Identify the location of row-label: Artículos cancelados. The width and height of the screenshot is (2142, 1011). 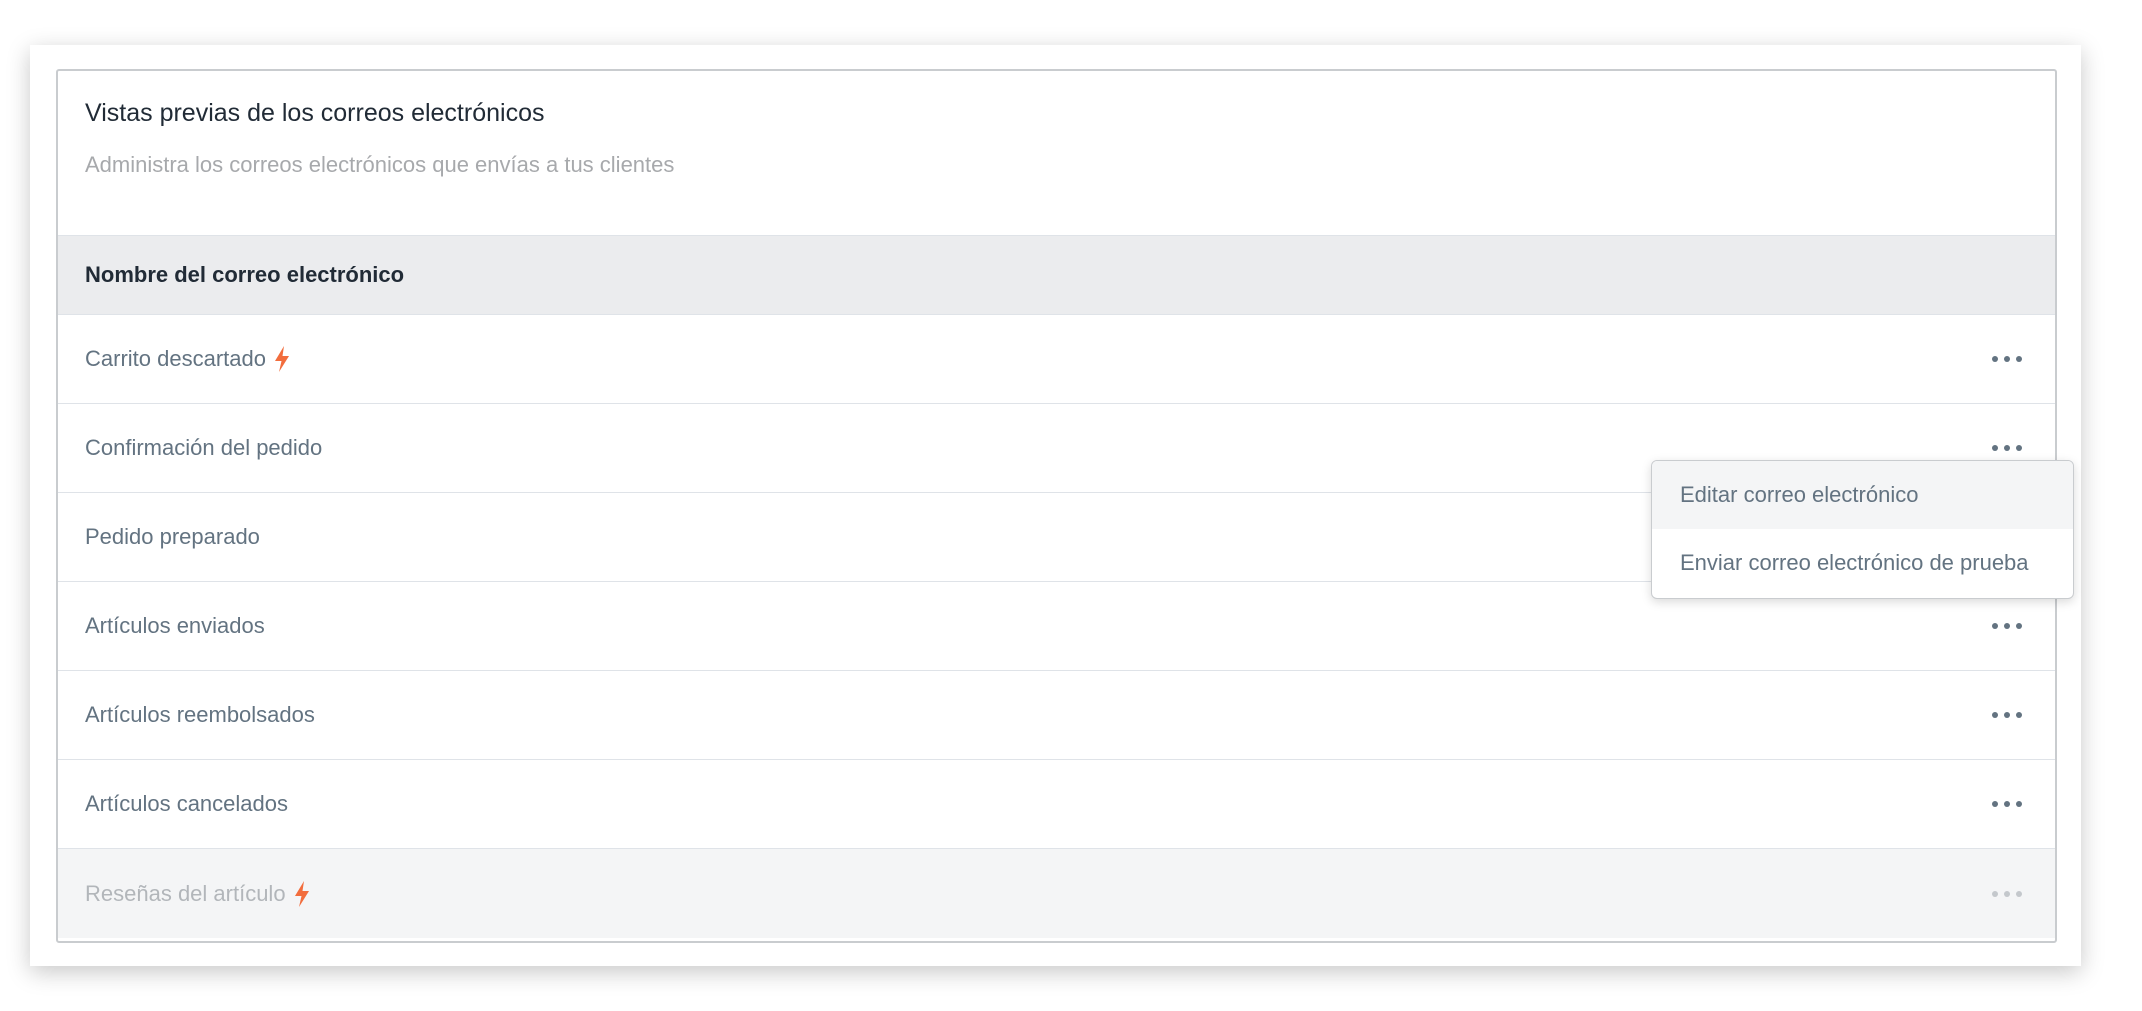
(186, 804).